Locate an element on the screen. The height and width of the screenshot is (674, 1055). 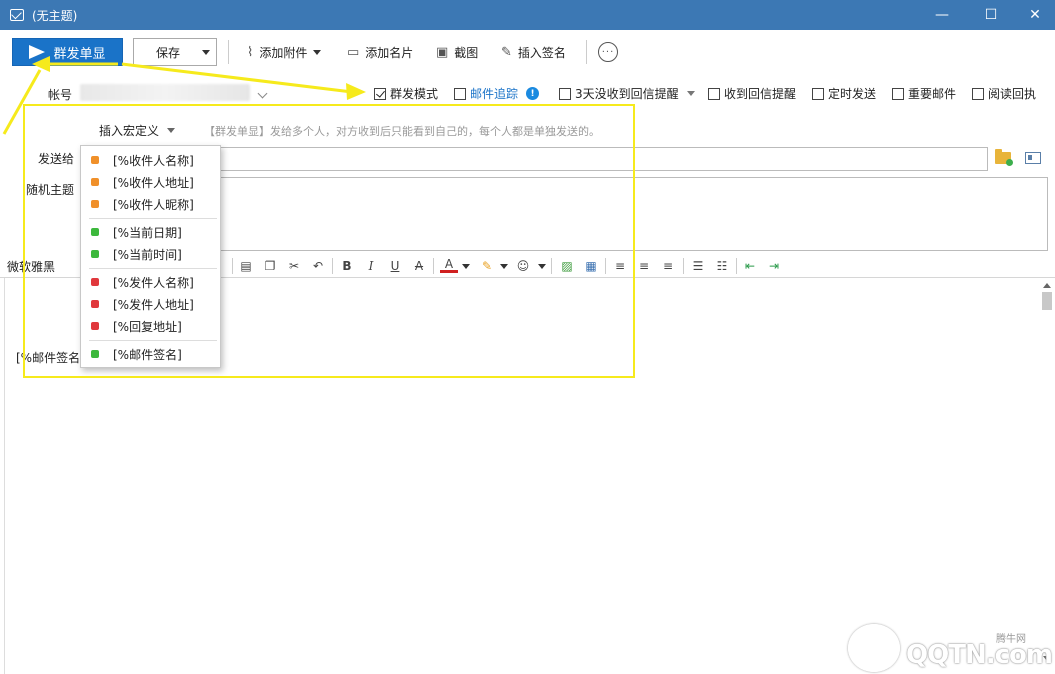
option-important: 重要邮件 is located at coordinates (924, 93).